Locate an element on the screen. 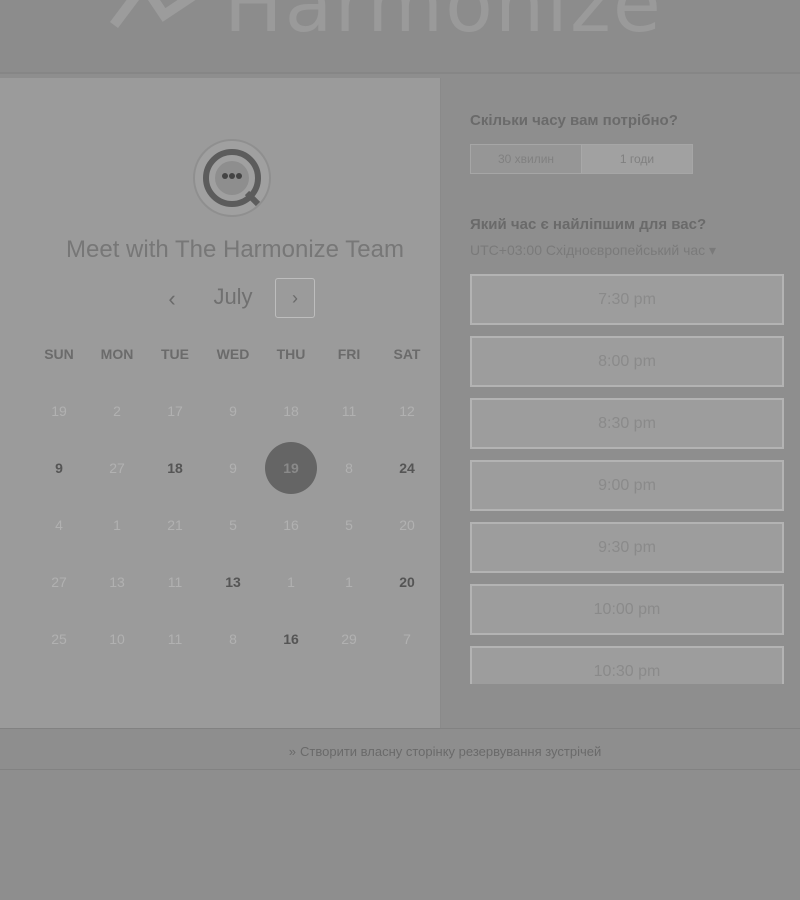  brand: Harmonize is located at coordinates (383, 22).